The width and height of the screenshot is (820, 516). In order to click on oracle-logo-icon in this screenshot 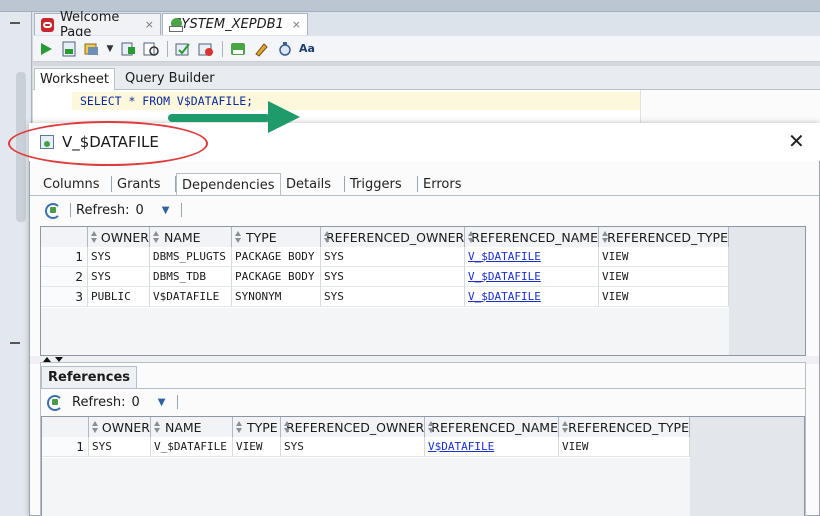, I will do `click(47, 24)`.